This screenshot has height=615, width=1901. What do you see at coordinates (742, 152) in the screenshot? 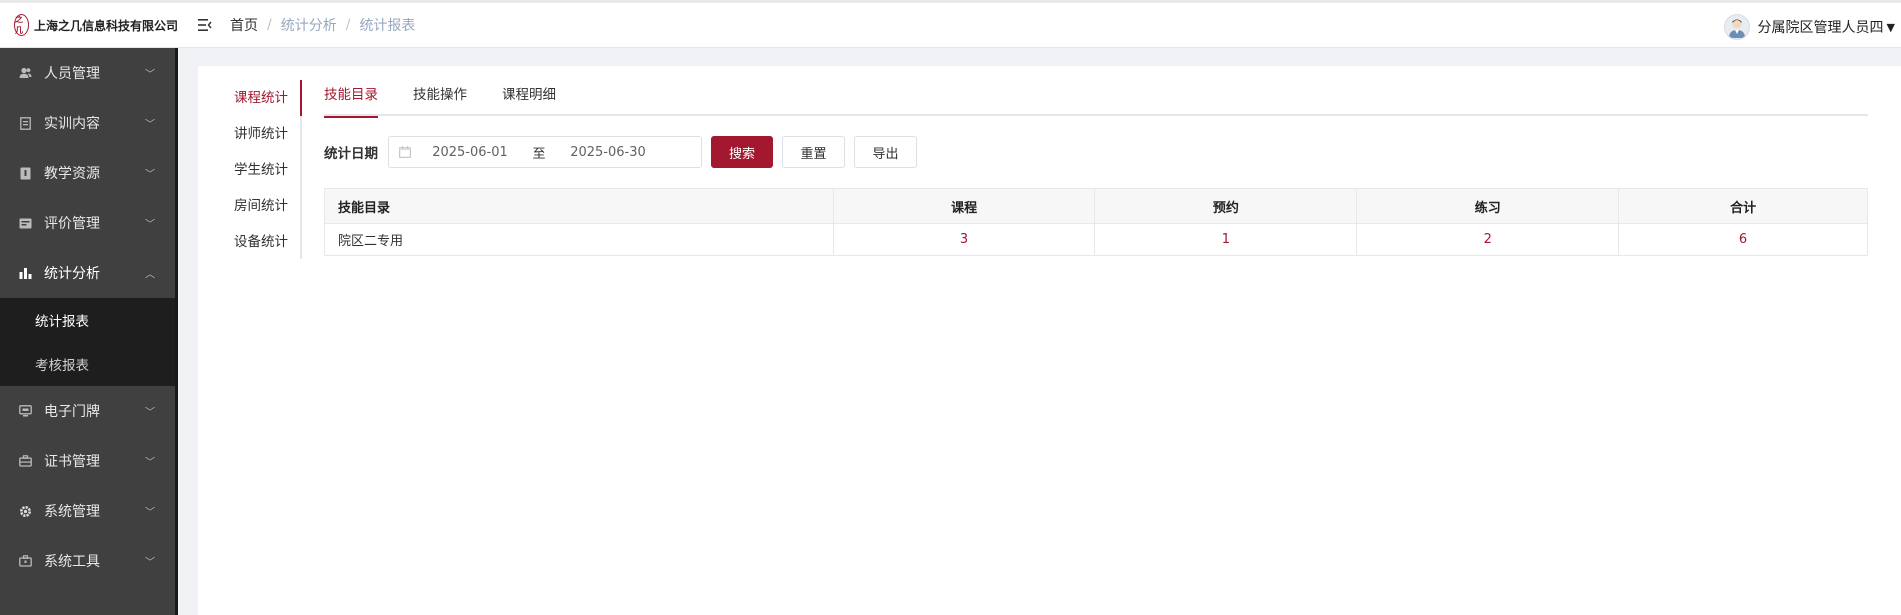
I see `search-button: 搜索` at bounding box center [742, 152].